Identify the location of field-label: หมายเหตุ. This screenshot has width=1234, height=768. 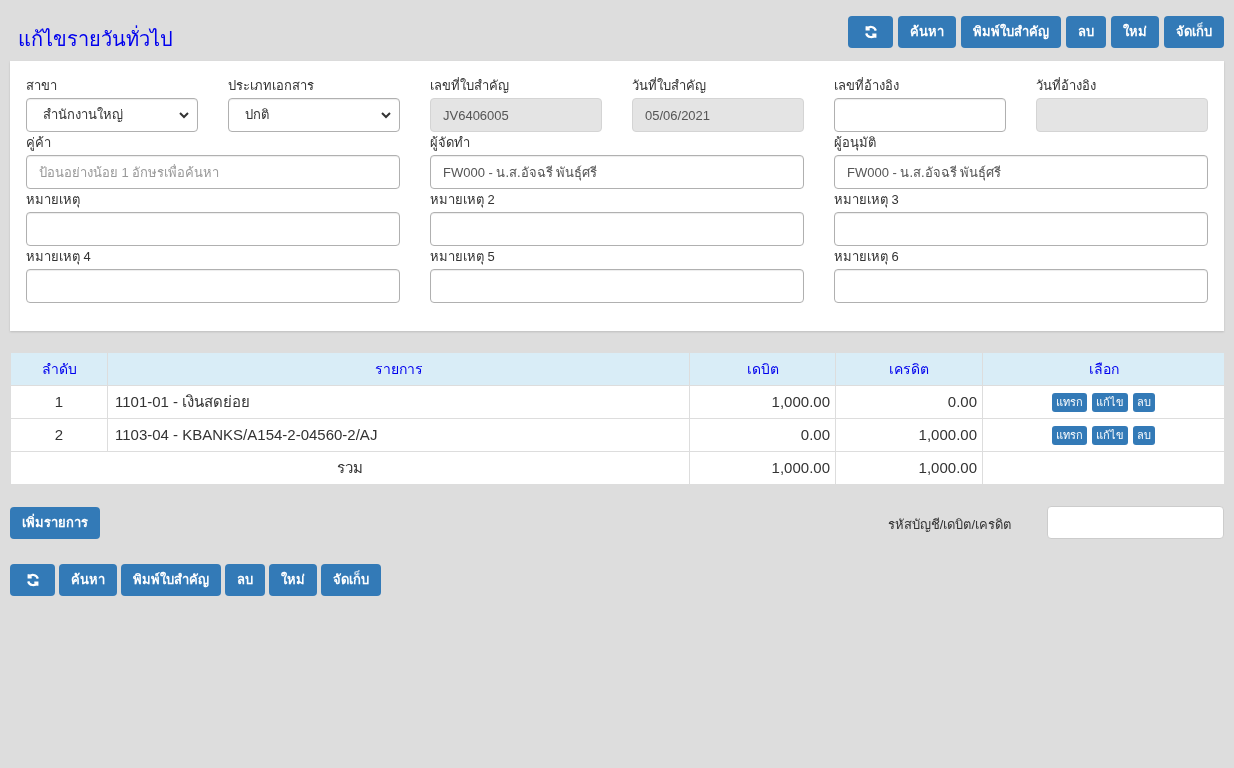
(53, 200).